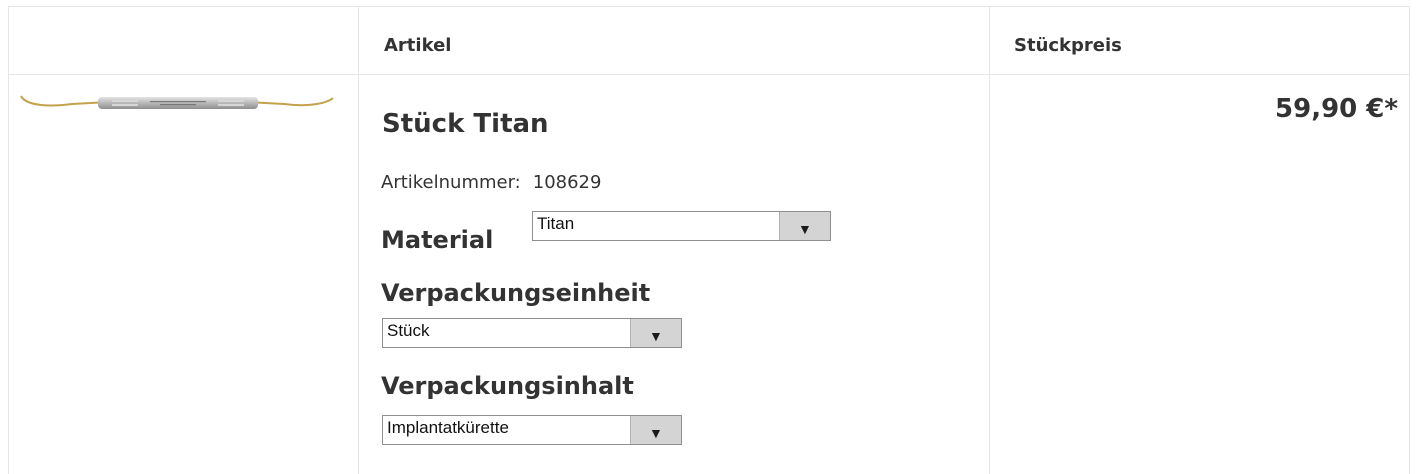 Image resolution: width=1416 pixels, height=474 pixels. Describe the element at coordinates (556, 223) in the screenshot. I see `material-selected-value: Titan` at that location.